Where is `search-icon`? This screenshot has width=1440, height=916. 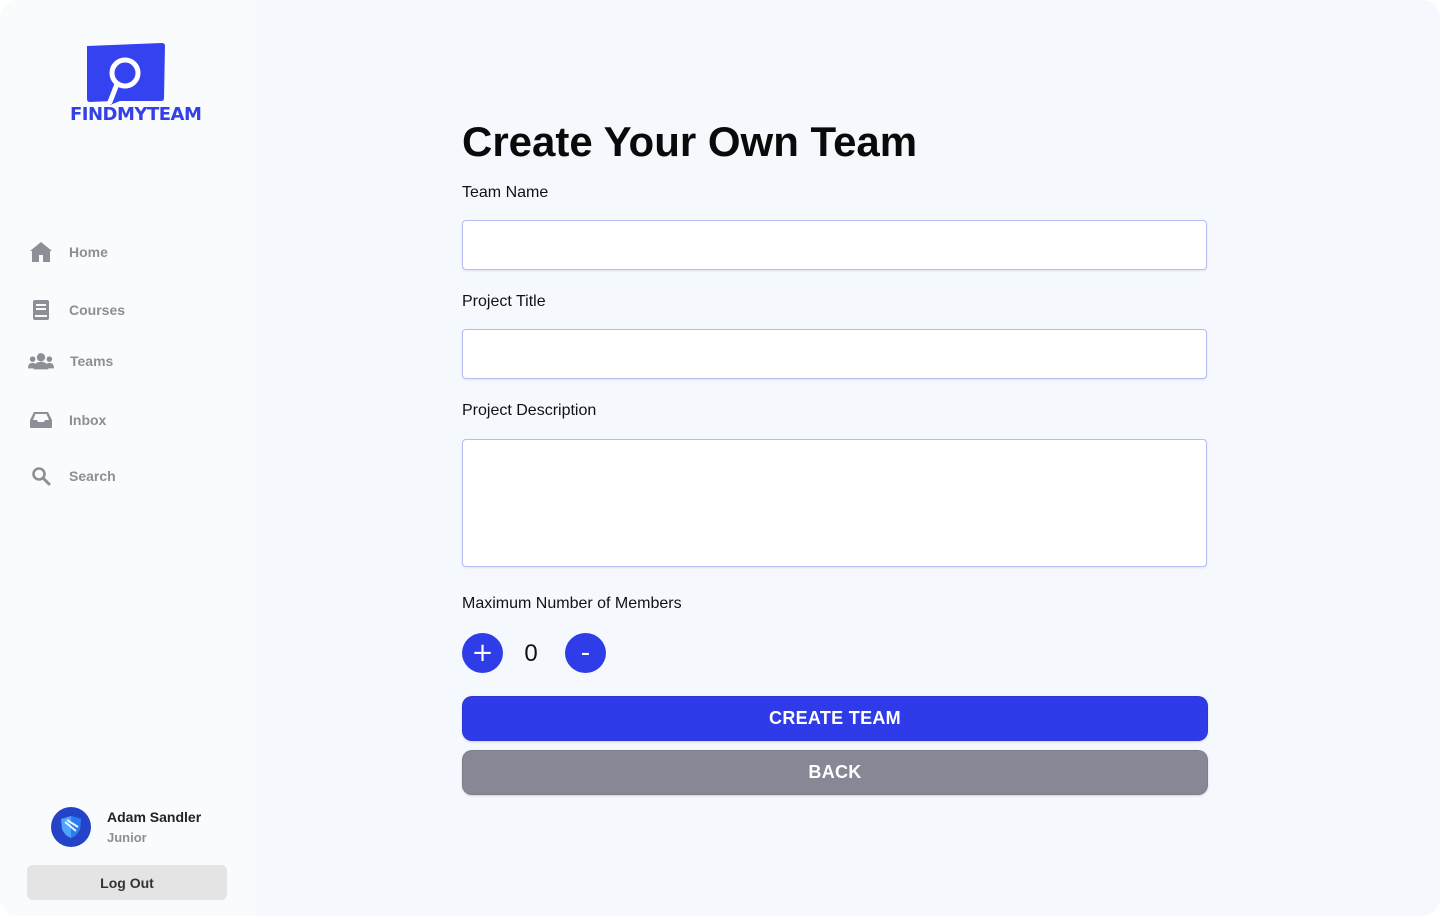
search-icon is located at coordinates (41, 476).